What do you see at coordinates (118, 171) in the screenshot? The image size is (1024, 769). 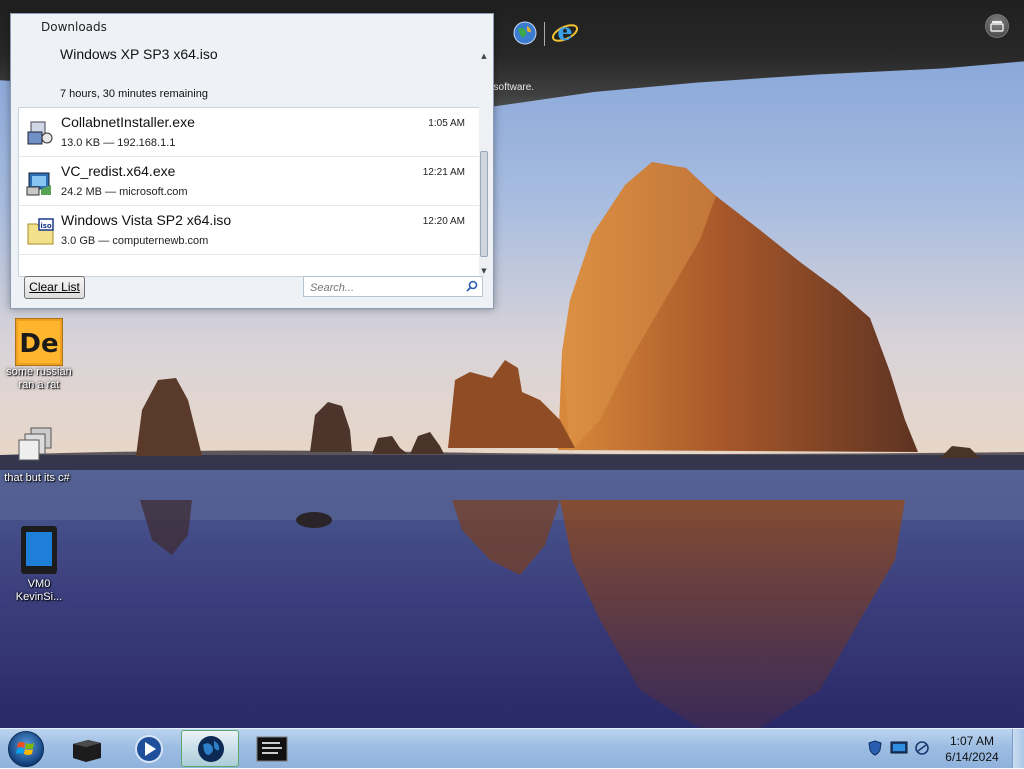 I see `download-name: VC_redist.x64.exe` at bounding box center [118, 171].